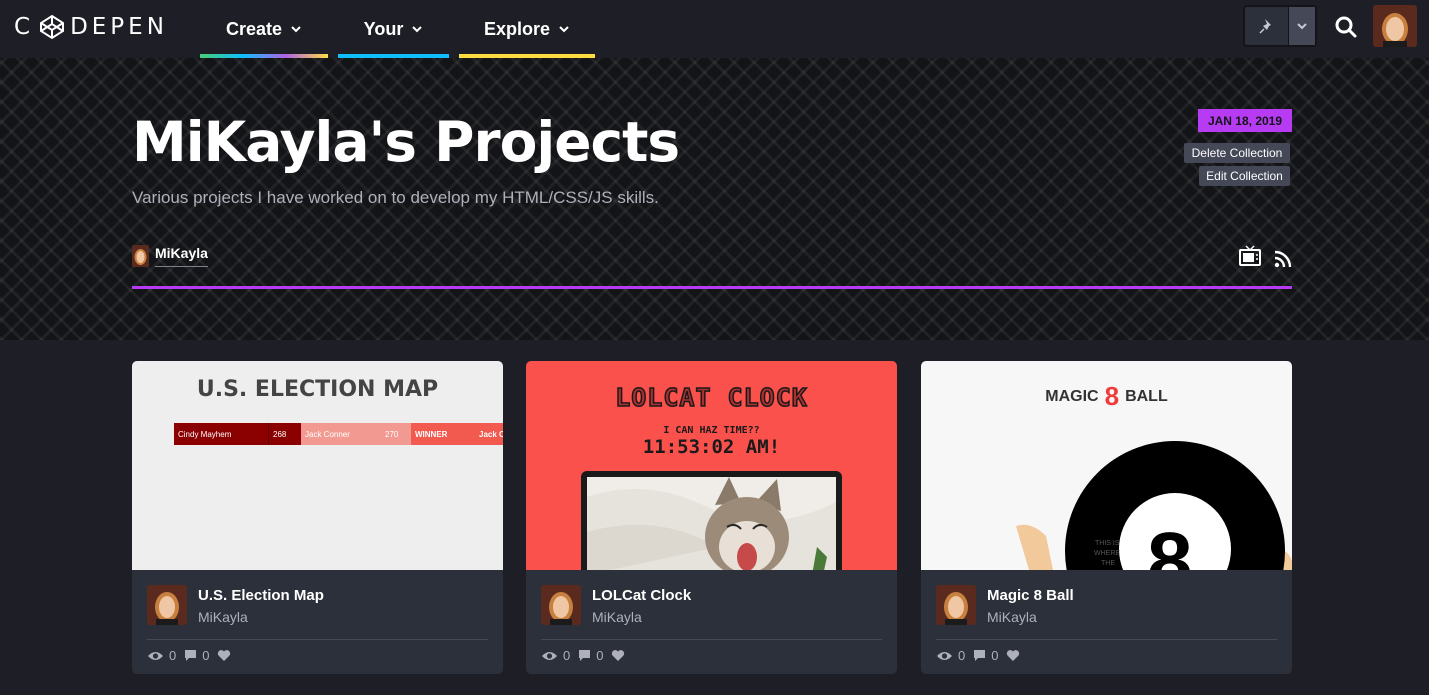 This screenshot has width=1429, height=695. I want to click on pins-button, so click(1280, 26).